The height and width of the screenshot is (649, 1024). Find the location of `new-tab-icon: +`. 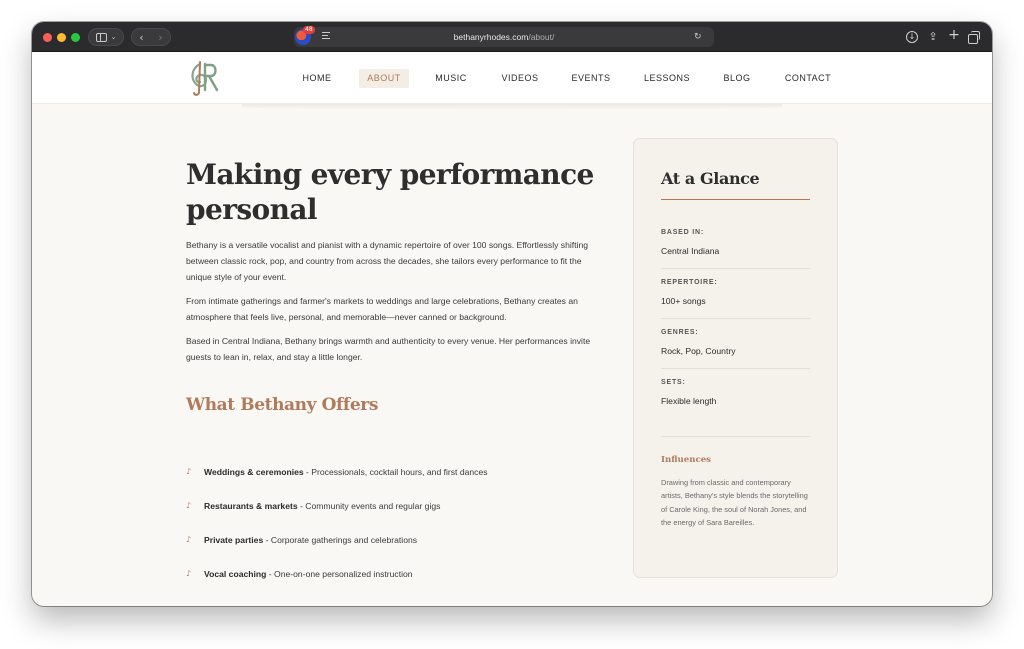

new-tab-icon: + is located at coordinates (954, 35).